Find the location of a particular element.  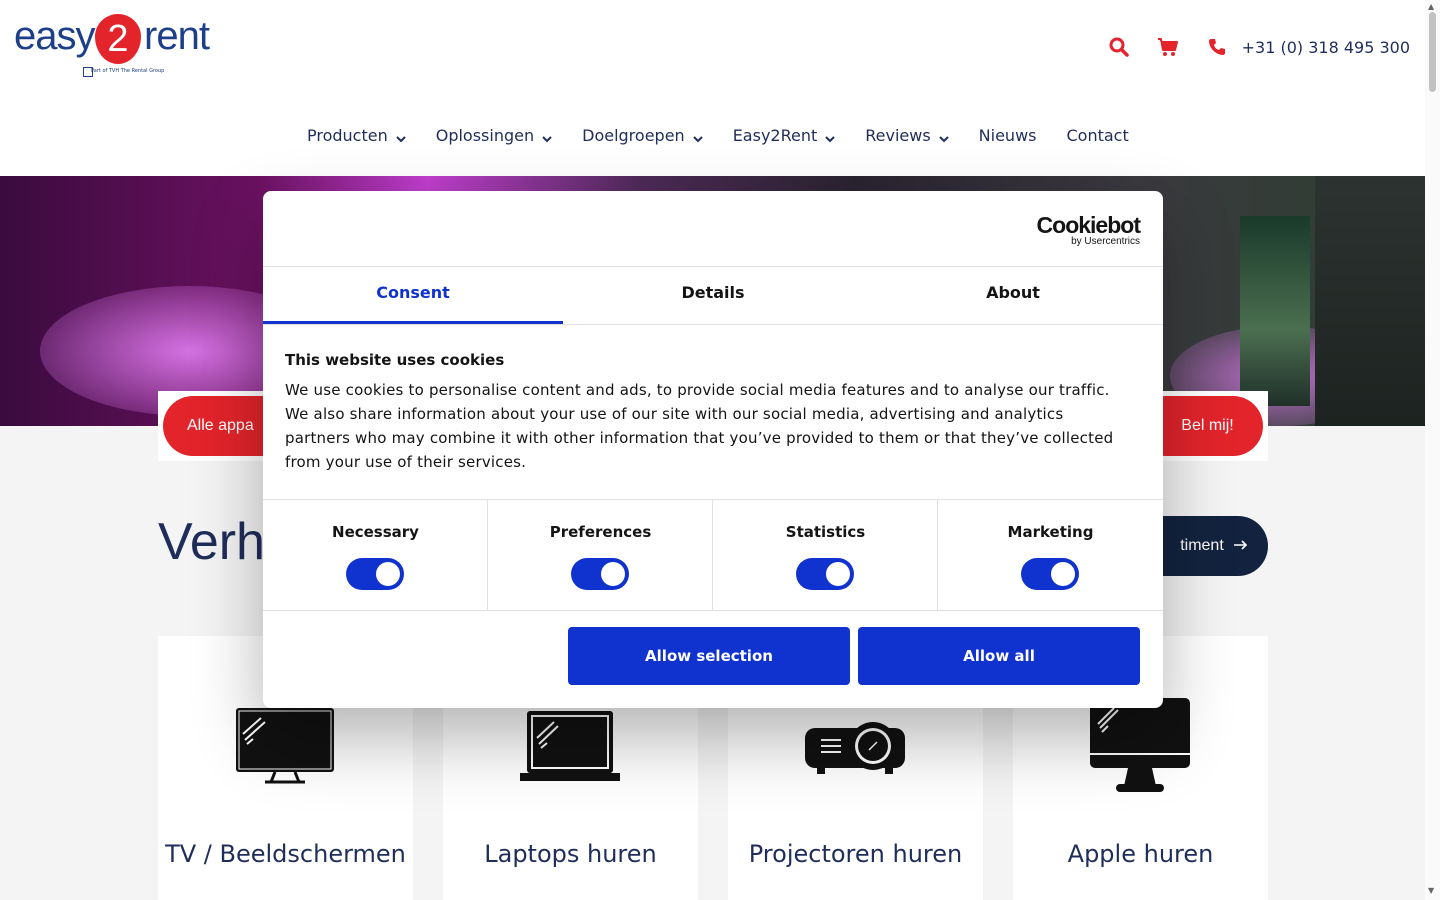

logo-easy: easy is located at coordinates (54, 36).